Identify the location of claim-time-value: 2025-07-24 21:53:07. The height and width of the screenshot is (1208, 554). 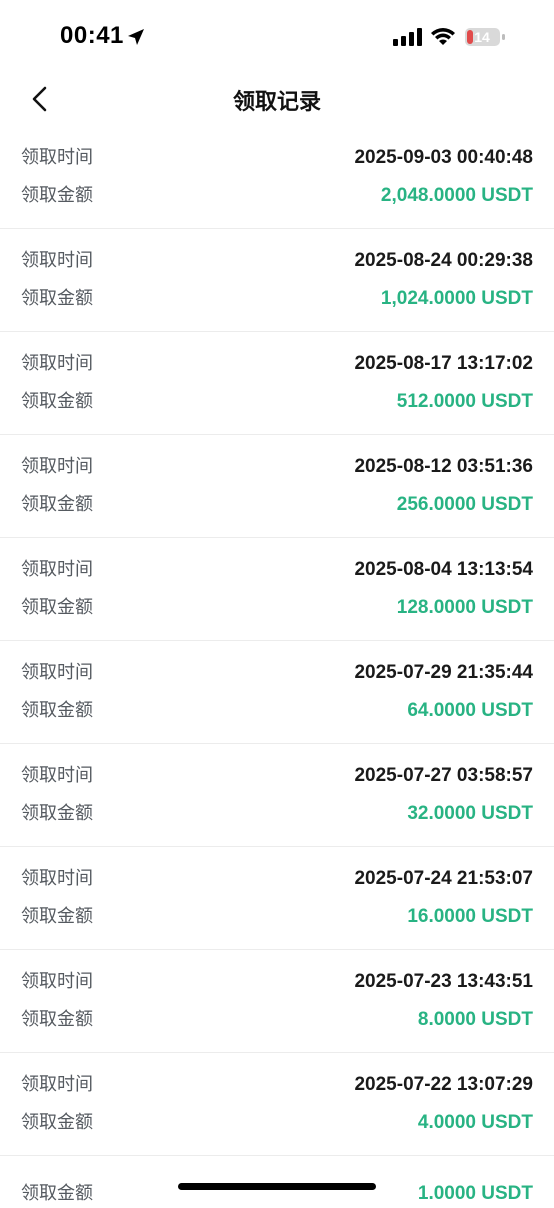
(443, 878).